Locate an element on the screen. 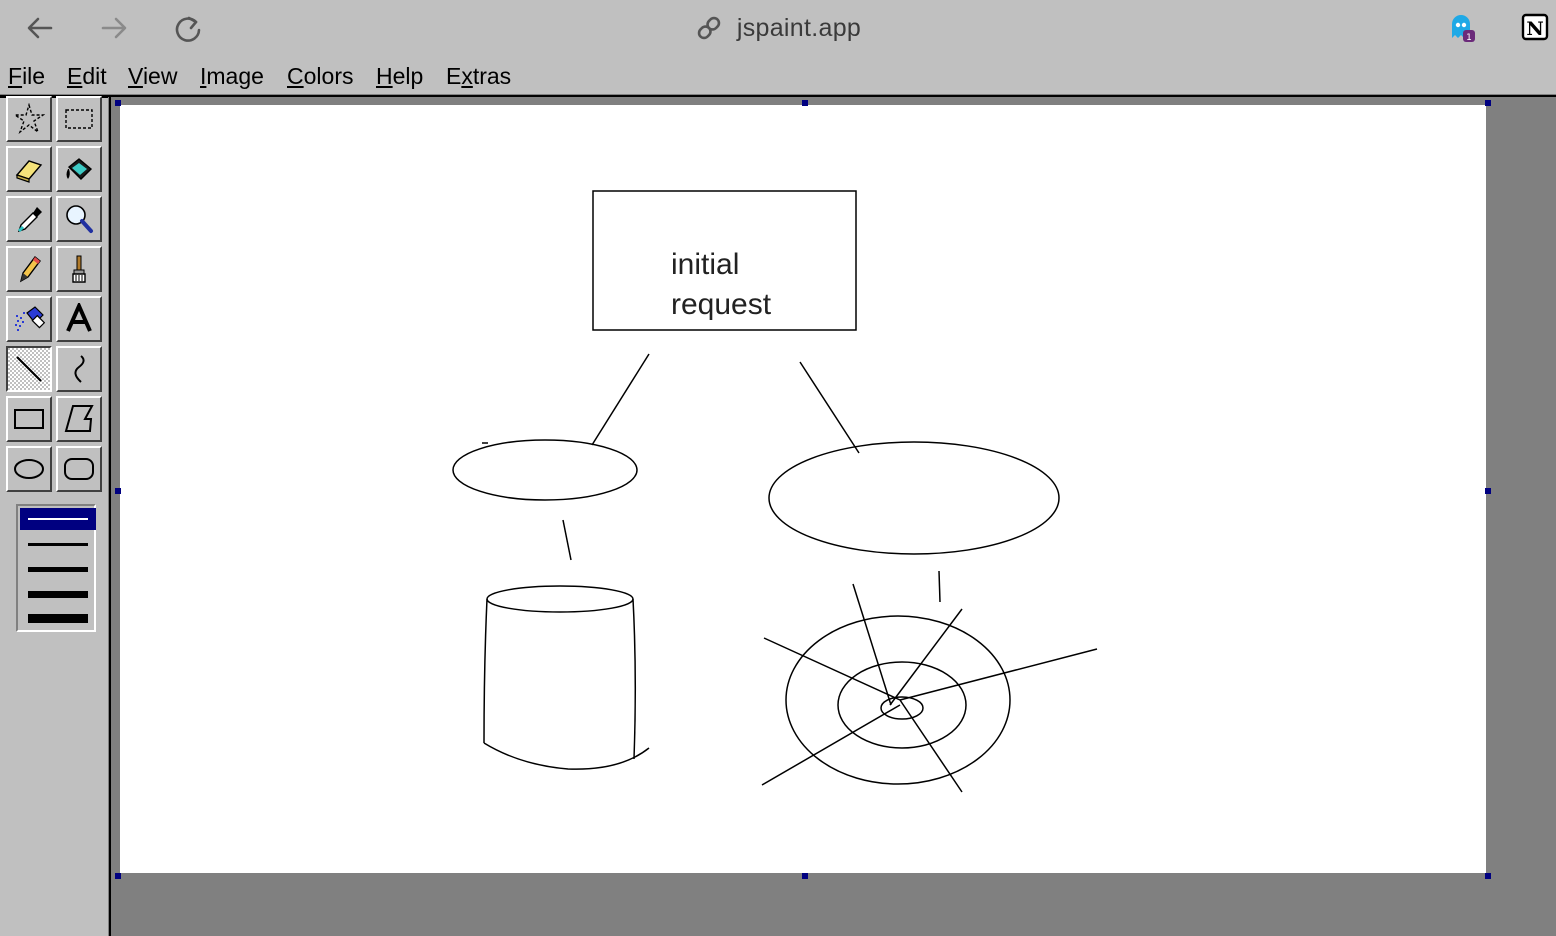  resize-handle-top is located at coordinates (805, 103).